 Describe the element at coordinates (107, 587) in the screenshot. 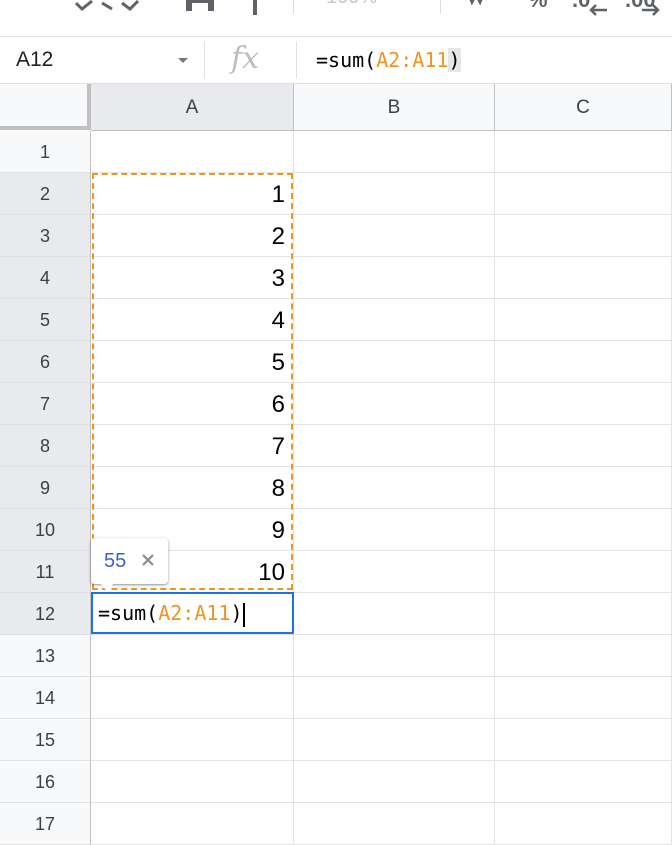

I see `tooltip-tail` at that location.